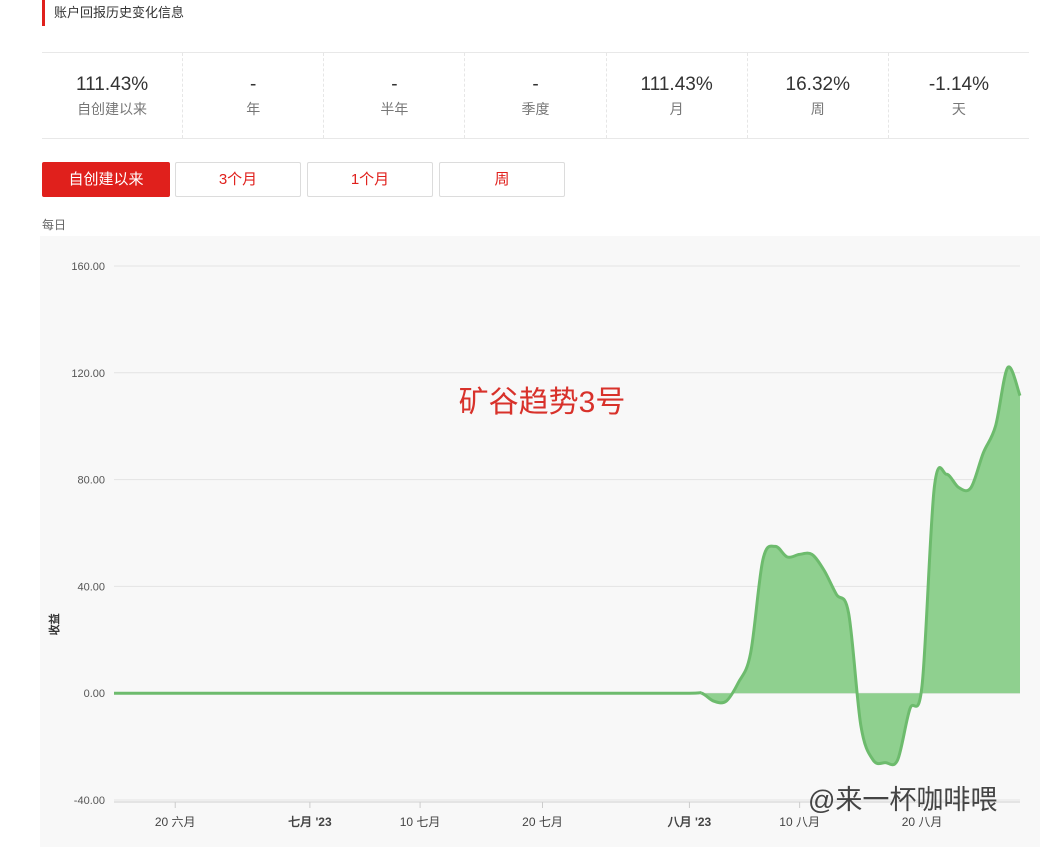  What do you see at coordinates (106, 179) in the screenshot?
I see `tab-since-inception: 自创建以来` at bounding box center [106, 179].